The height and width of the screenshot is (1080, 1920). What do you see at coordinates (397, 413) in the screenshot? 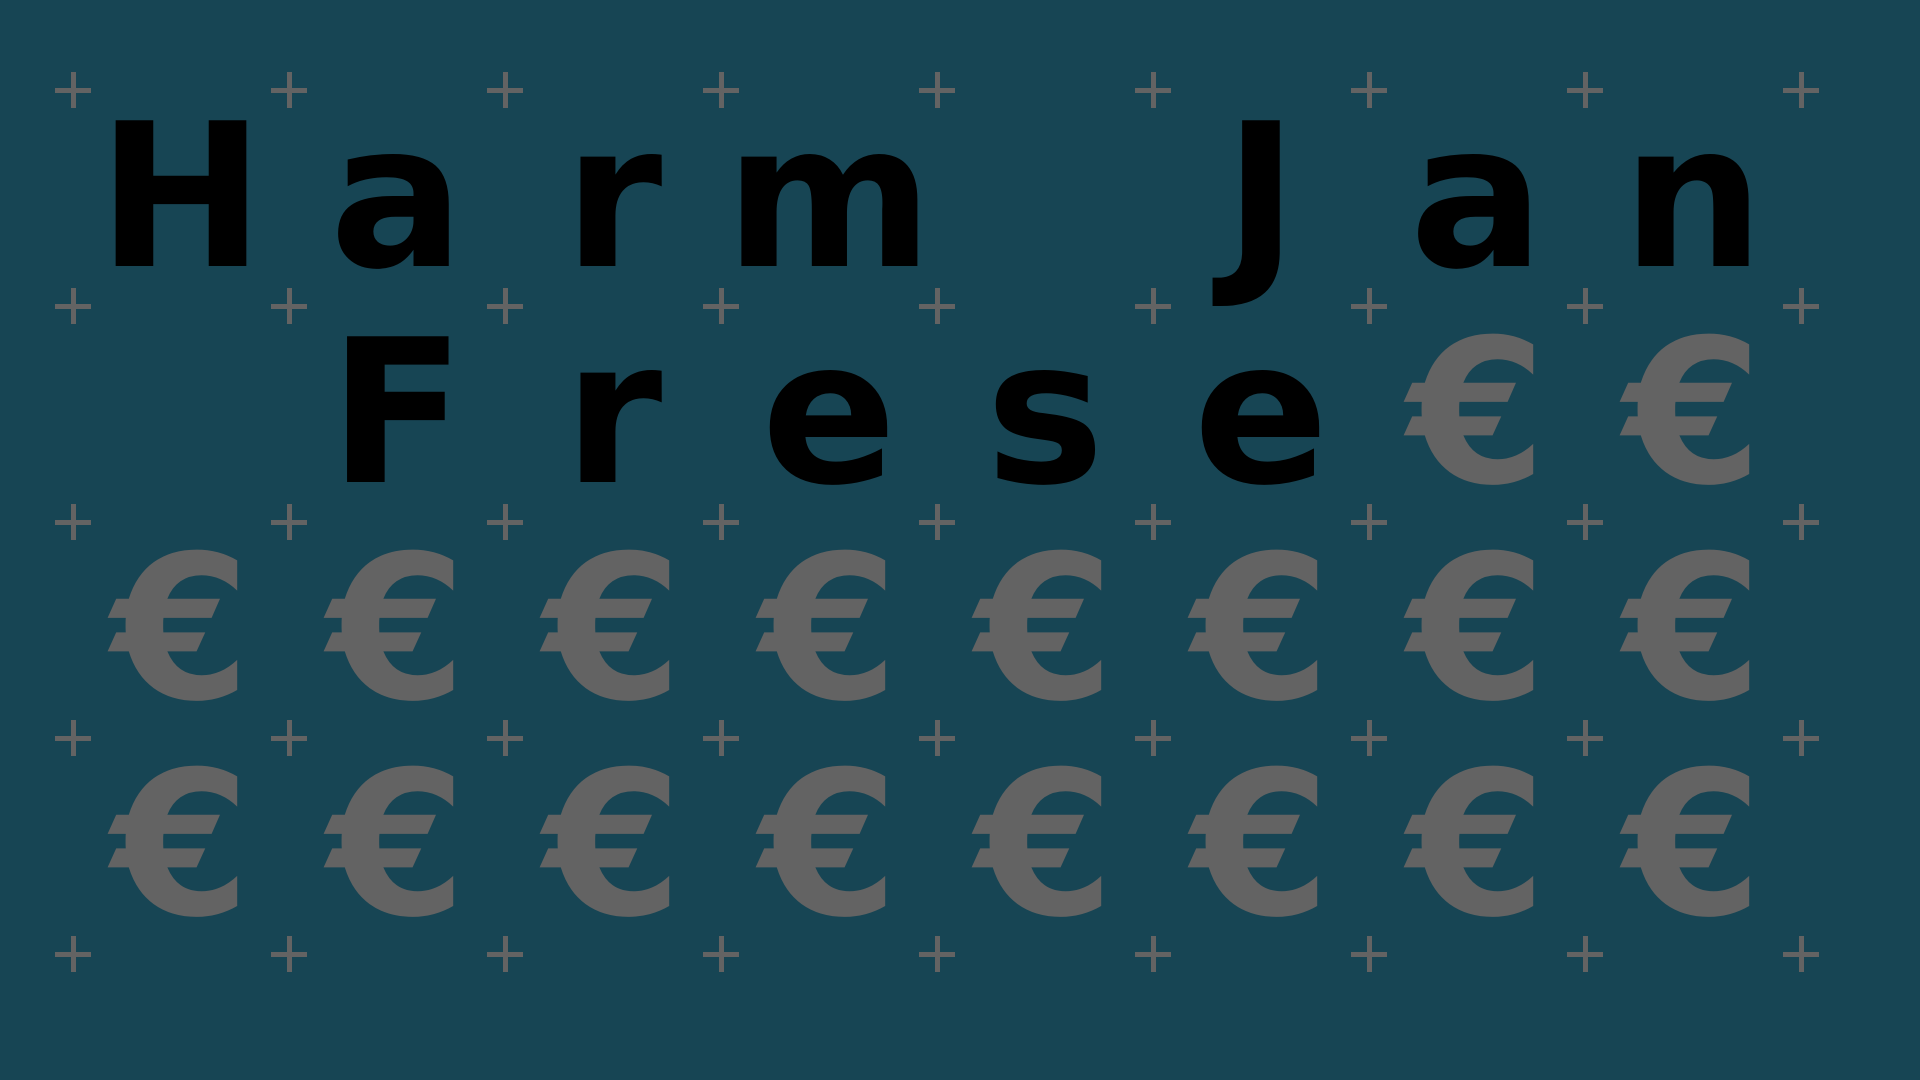
I see `name-letter: F` at bounding box center [397, 413].